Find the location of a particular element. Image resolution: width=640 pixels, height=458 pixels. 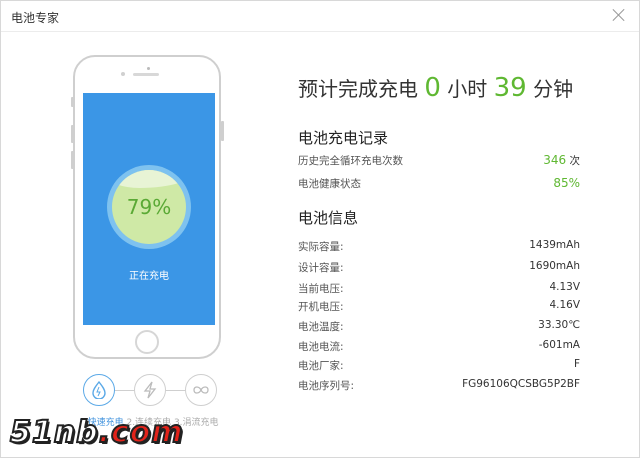

info-value: -601mA is located at coordinates (559, 345).